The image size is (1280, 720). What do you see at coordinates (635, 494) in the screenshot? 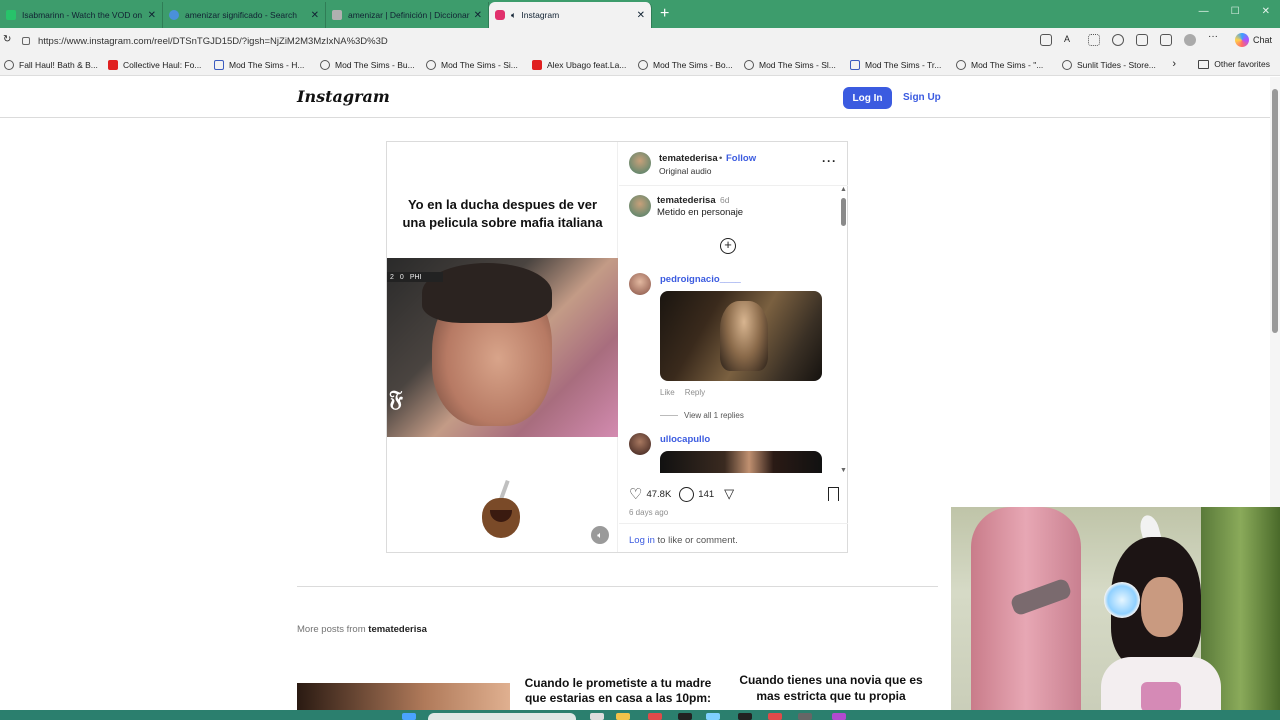
I see `like-heart-icon: ♡` at bounding box center [635, 494].